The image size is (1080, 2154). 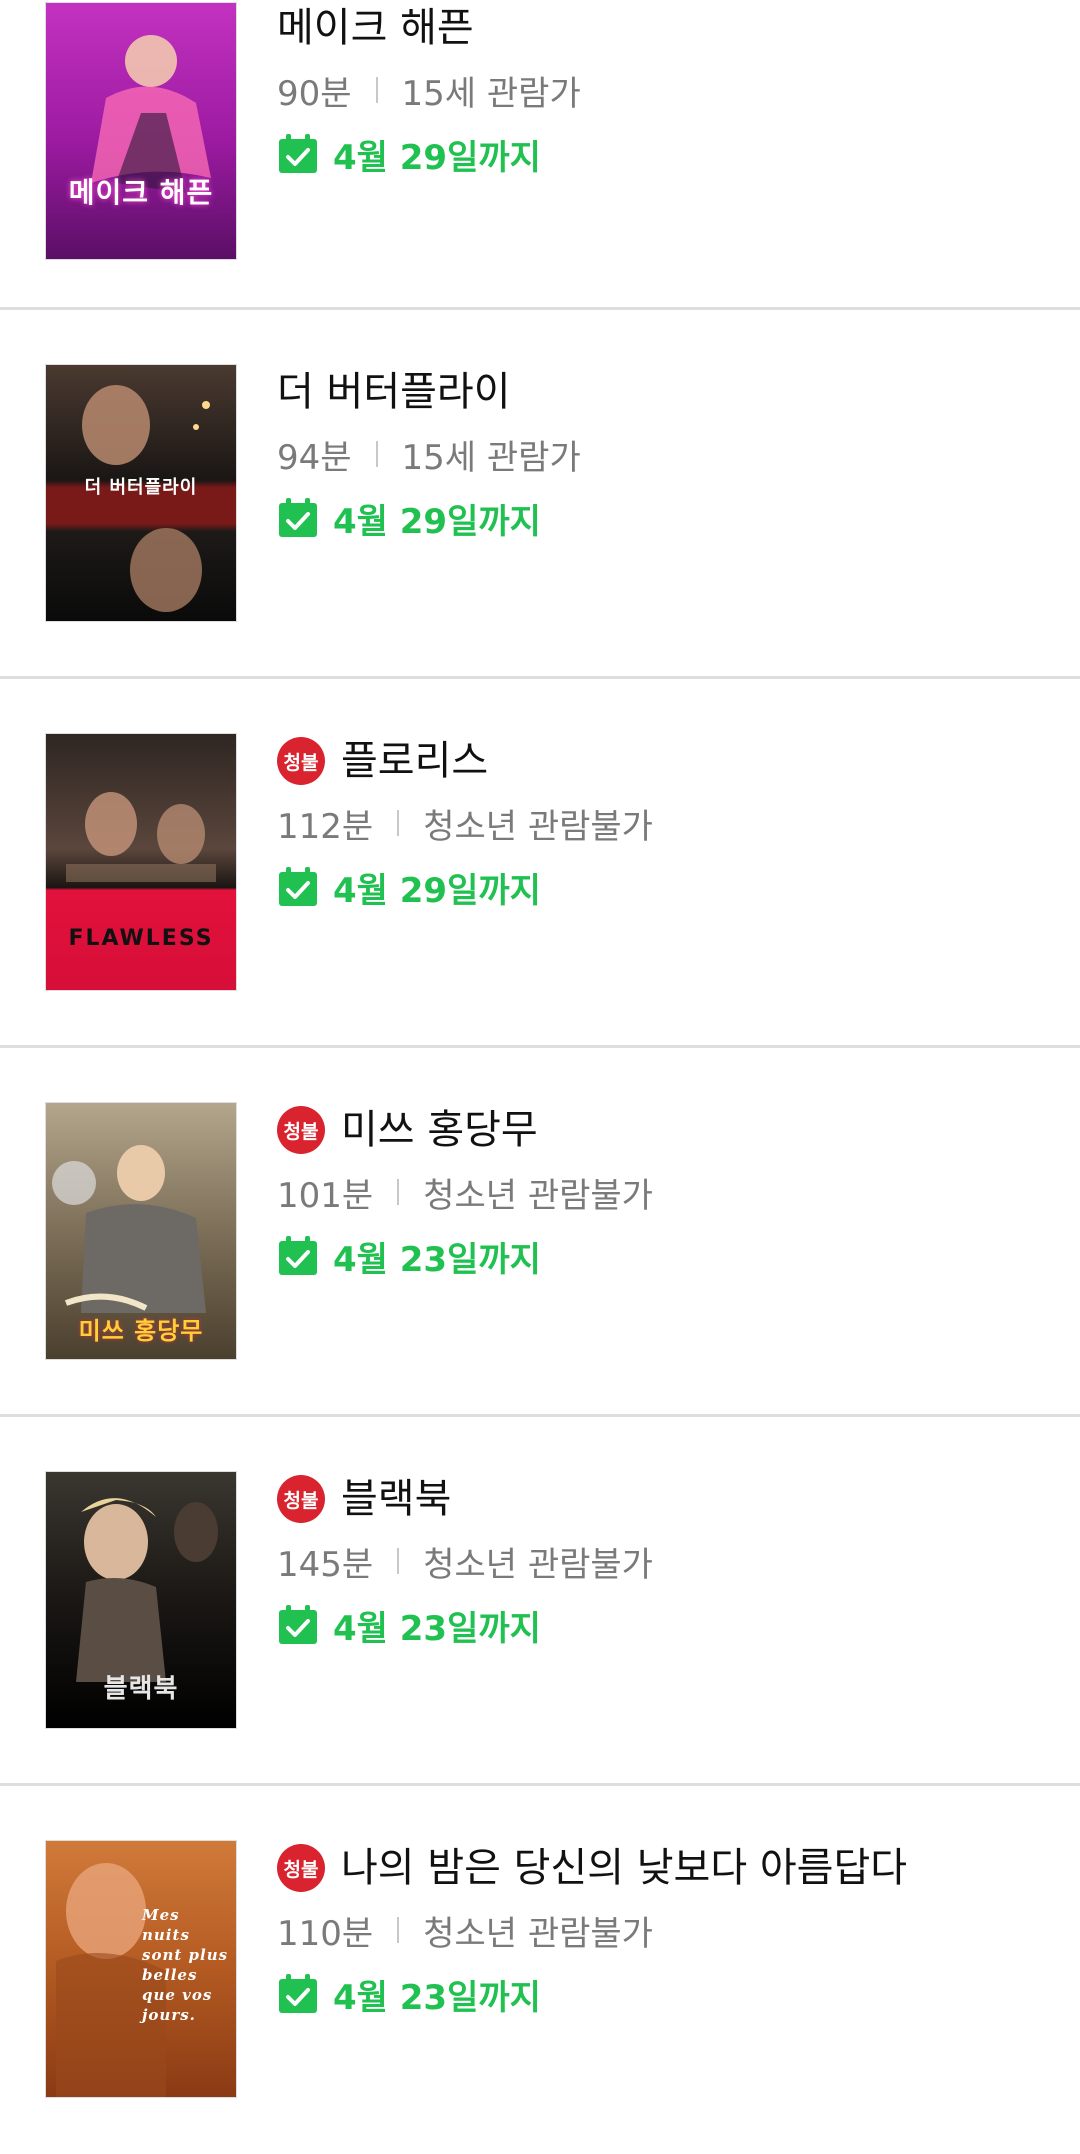 What do you see at coordinates (414, 761) in the screenshot?
I see `movie-title: 플로리스` at bounding box center [414, 761].